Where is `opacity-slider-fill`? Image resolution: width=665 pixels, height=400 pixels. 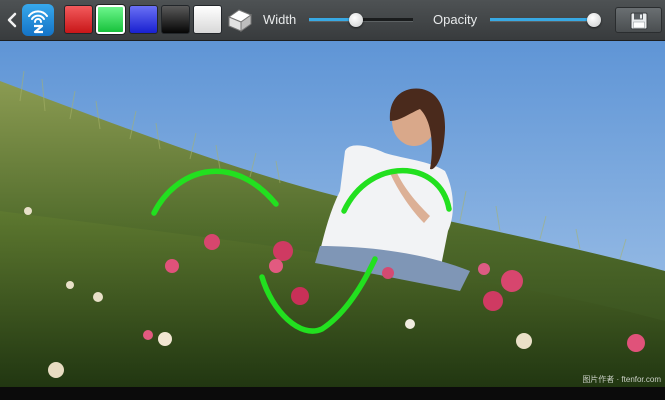
opacity-slider-fill is located at coordinates (542, 19).